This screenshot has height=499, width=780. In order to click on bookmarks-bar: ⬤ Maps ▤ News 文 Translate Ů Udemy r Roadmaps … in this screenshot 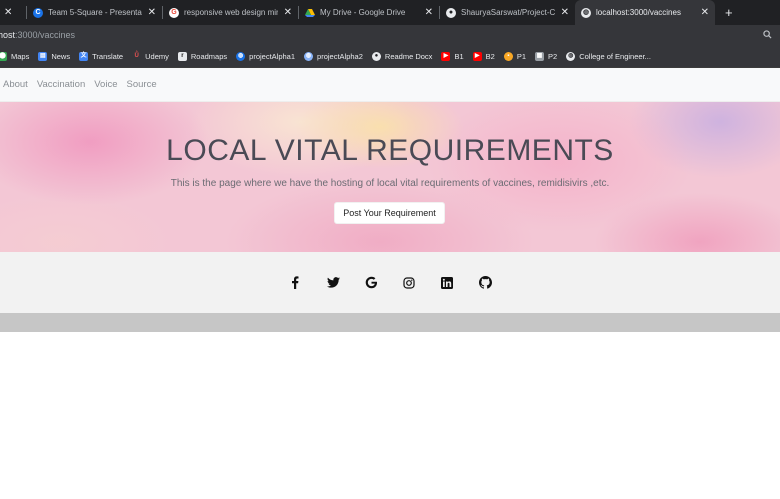, I will do `click(390, 56)`.